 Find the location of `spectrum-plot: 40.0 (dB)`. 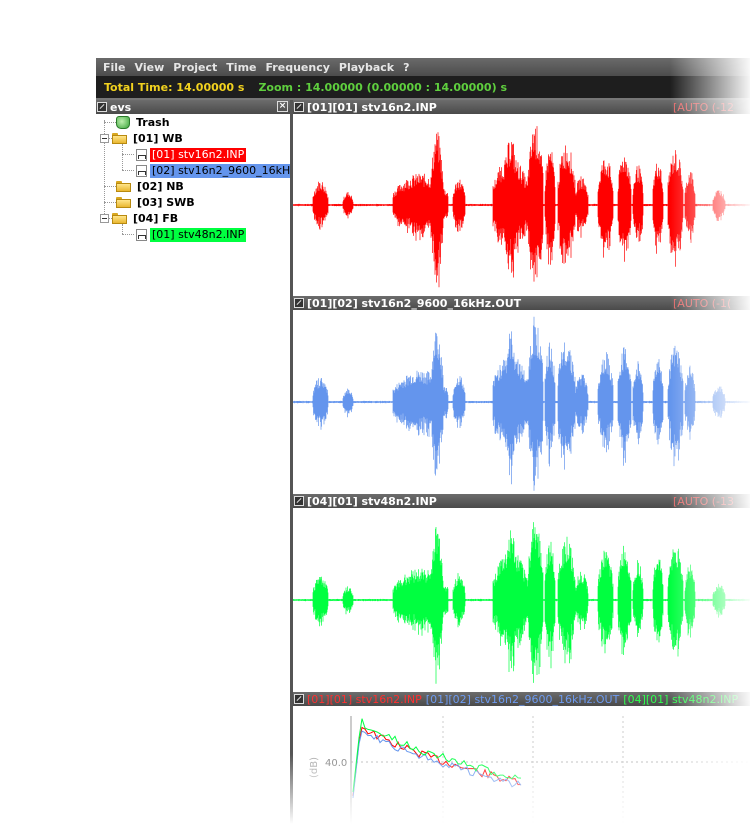

spectrum-plot: 40.0 (dB) is located at coordinates (521, 765).